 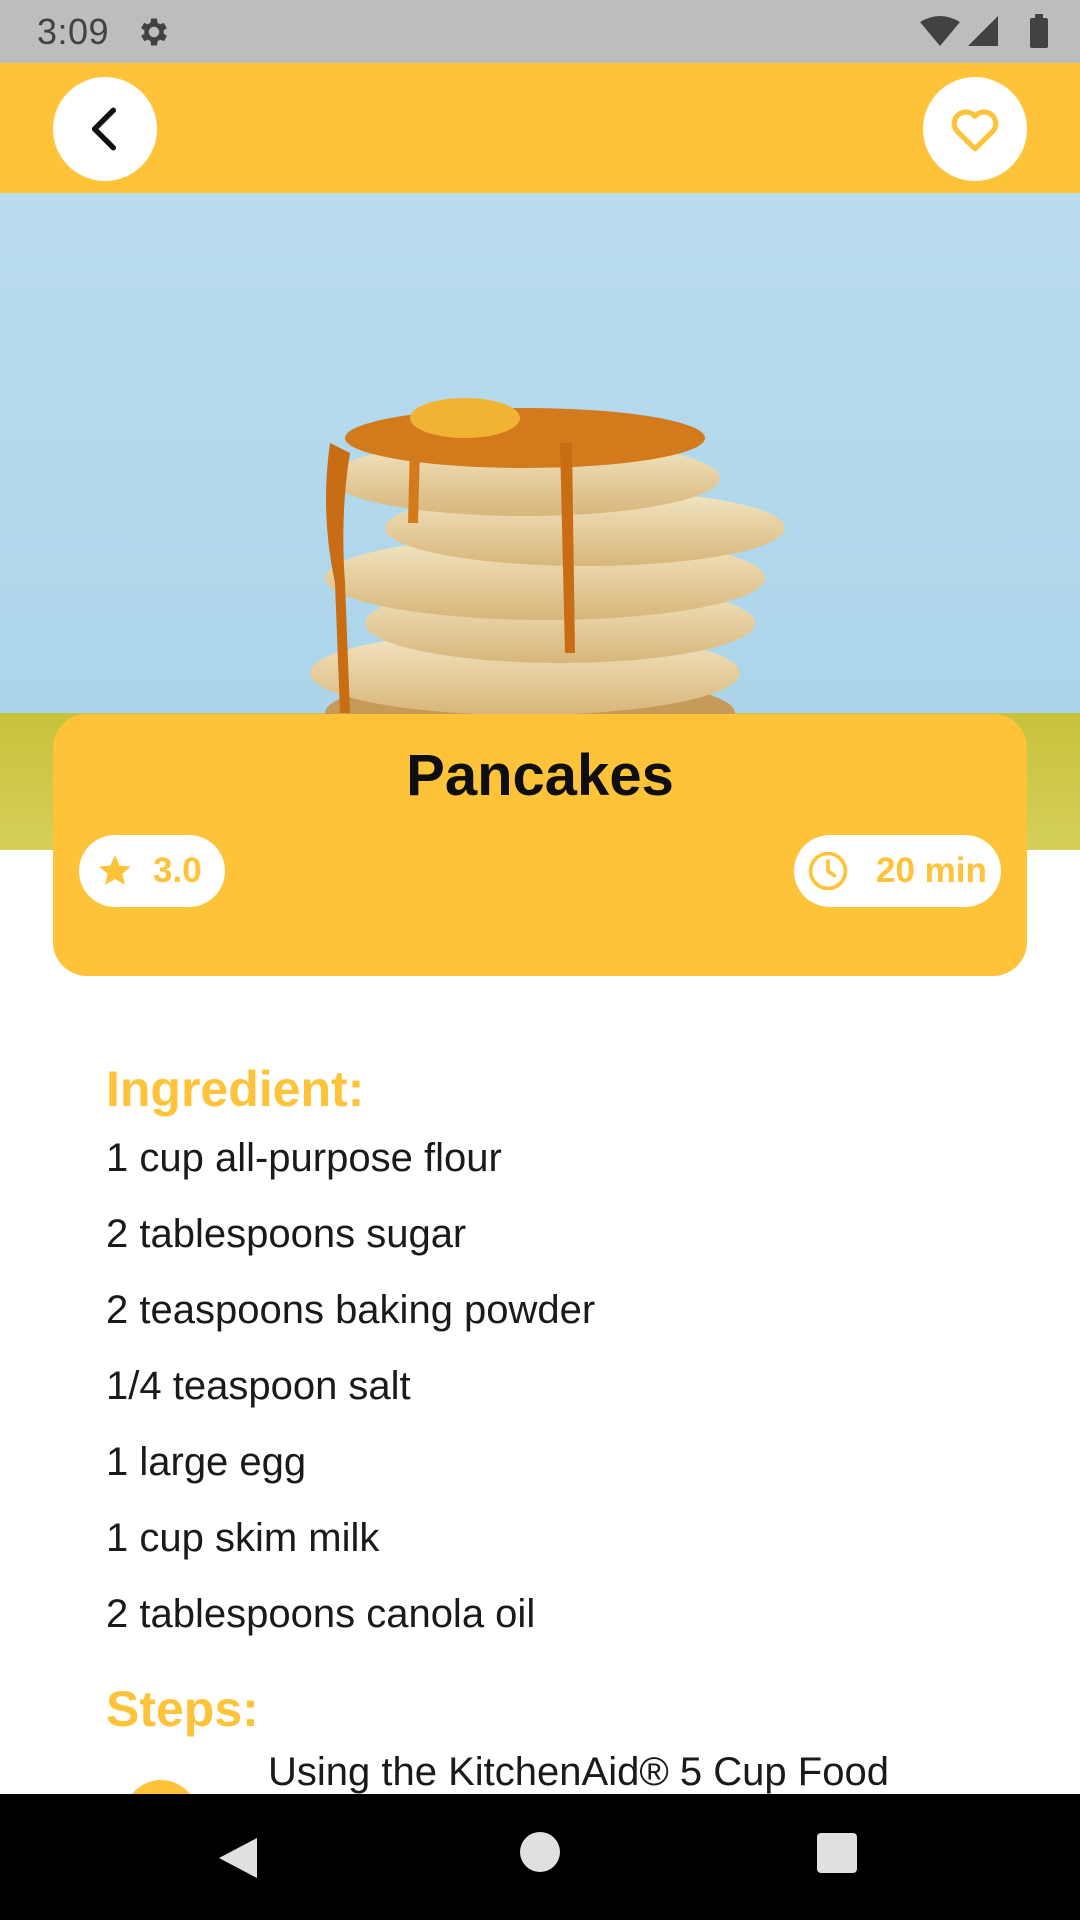 What do you see at coordinates (540, 775) in the screenshot?
I see `recipe-title: Pancakes` at bounding box center [540, 775].